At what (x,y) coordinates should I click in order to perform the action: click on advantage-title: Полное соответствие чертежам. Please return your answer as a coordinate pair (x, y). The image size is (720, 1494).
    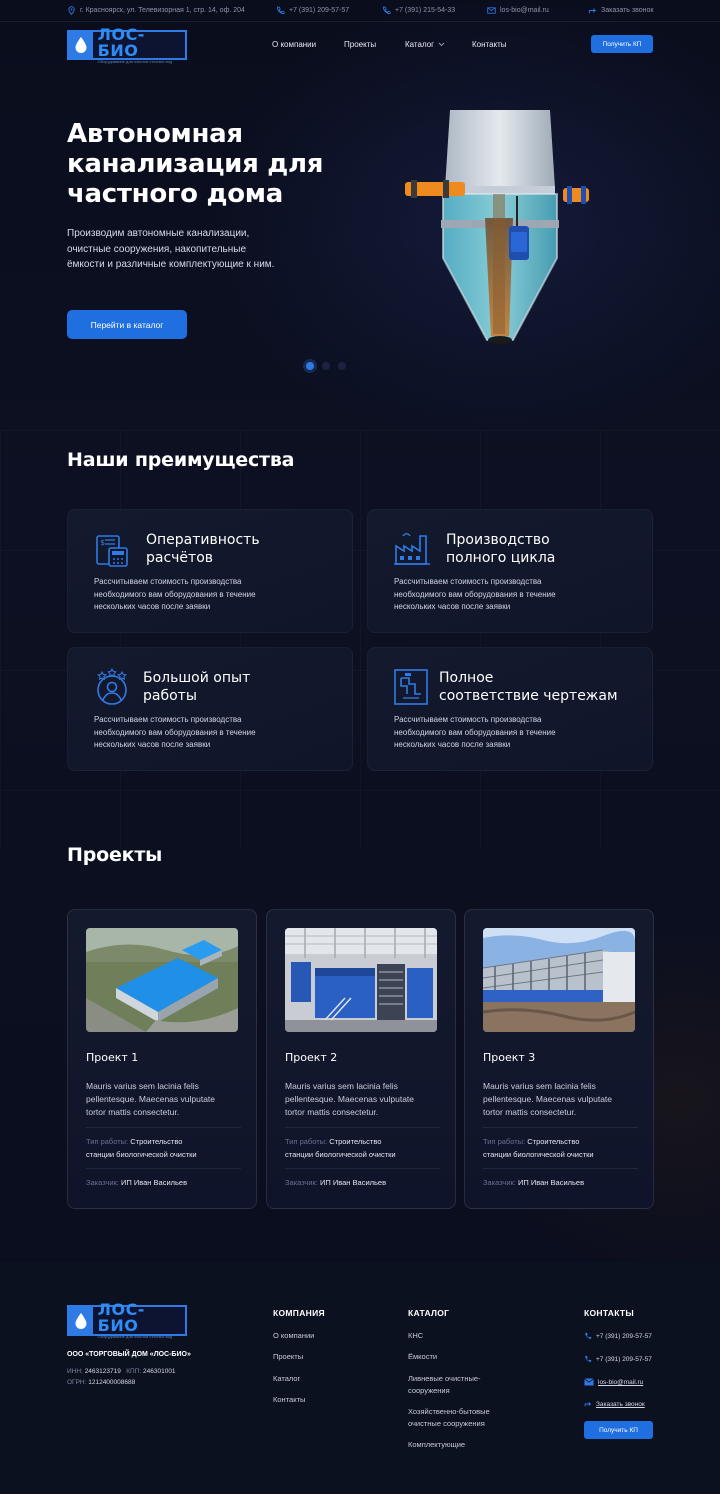
    Looking at the image, I should click on (539, 687).